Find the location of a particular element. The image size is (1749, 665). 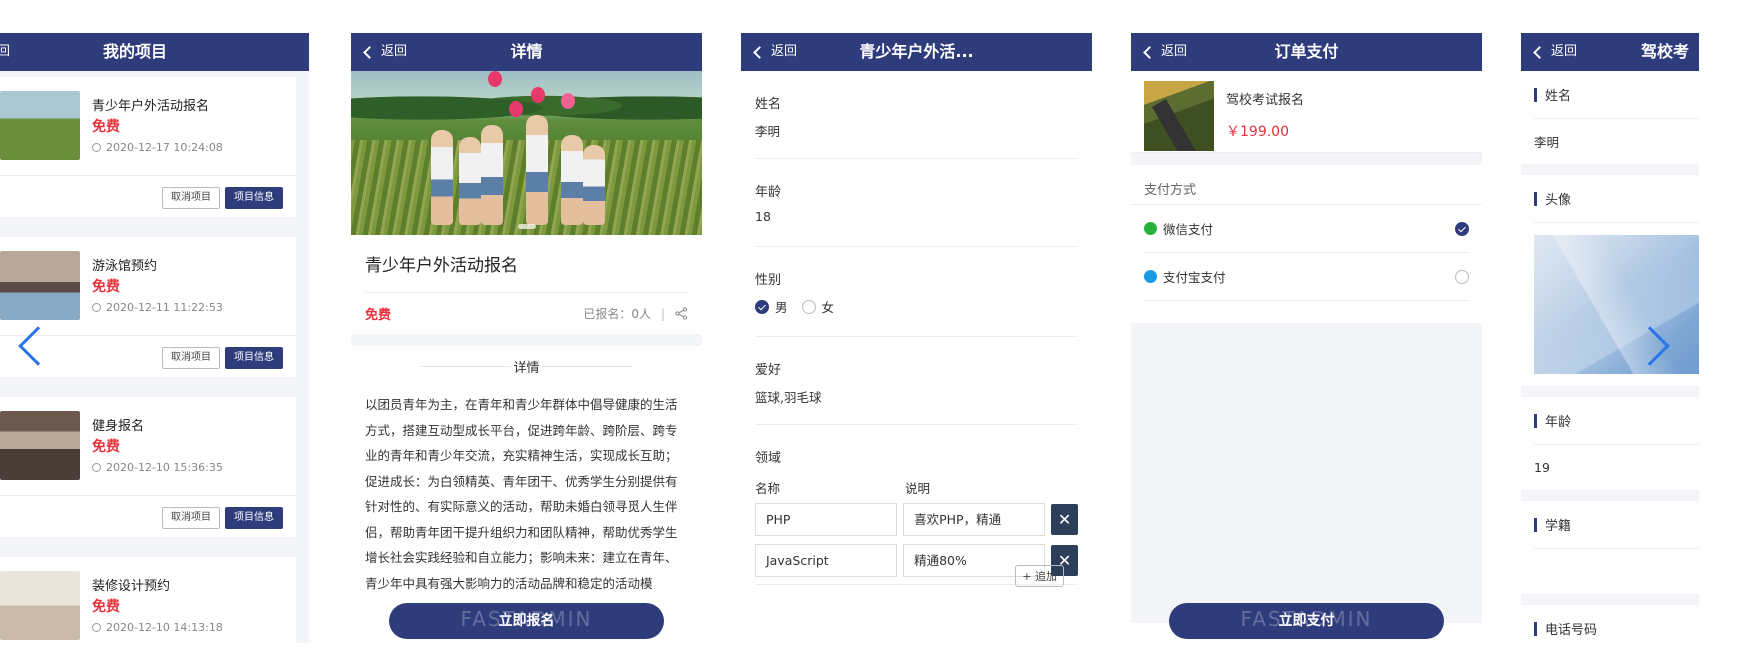

project-date: 2020-12-17 10:24:08 is located at coordinates (157, 147).